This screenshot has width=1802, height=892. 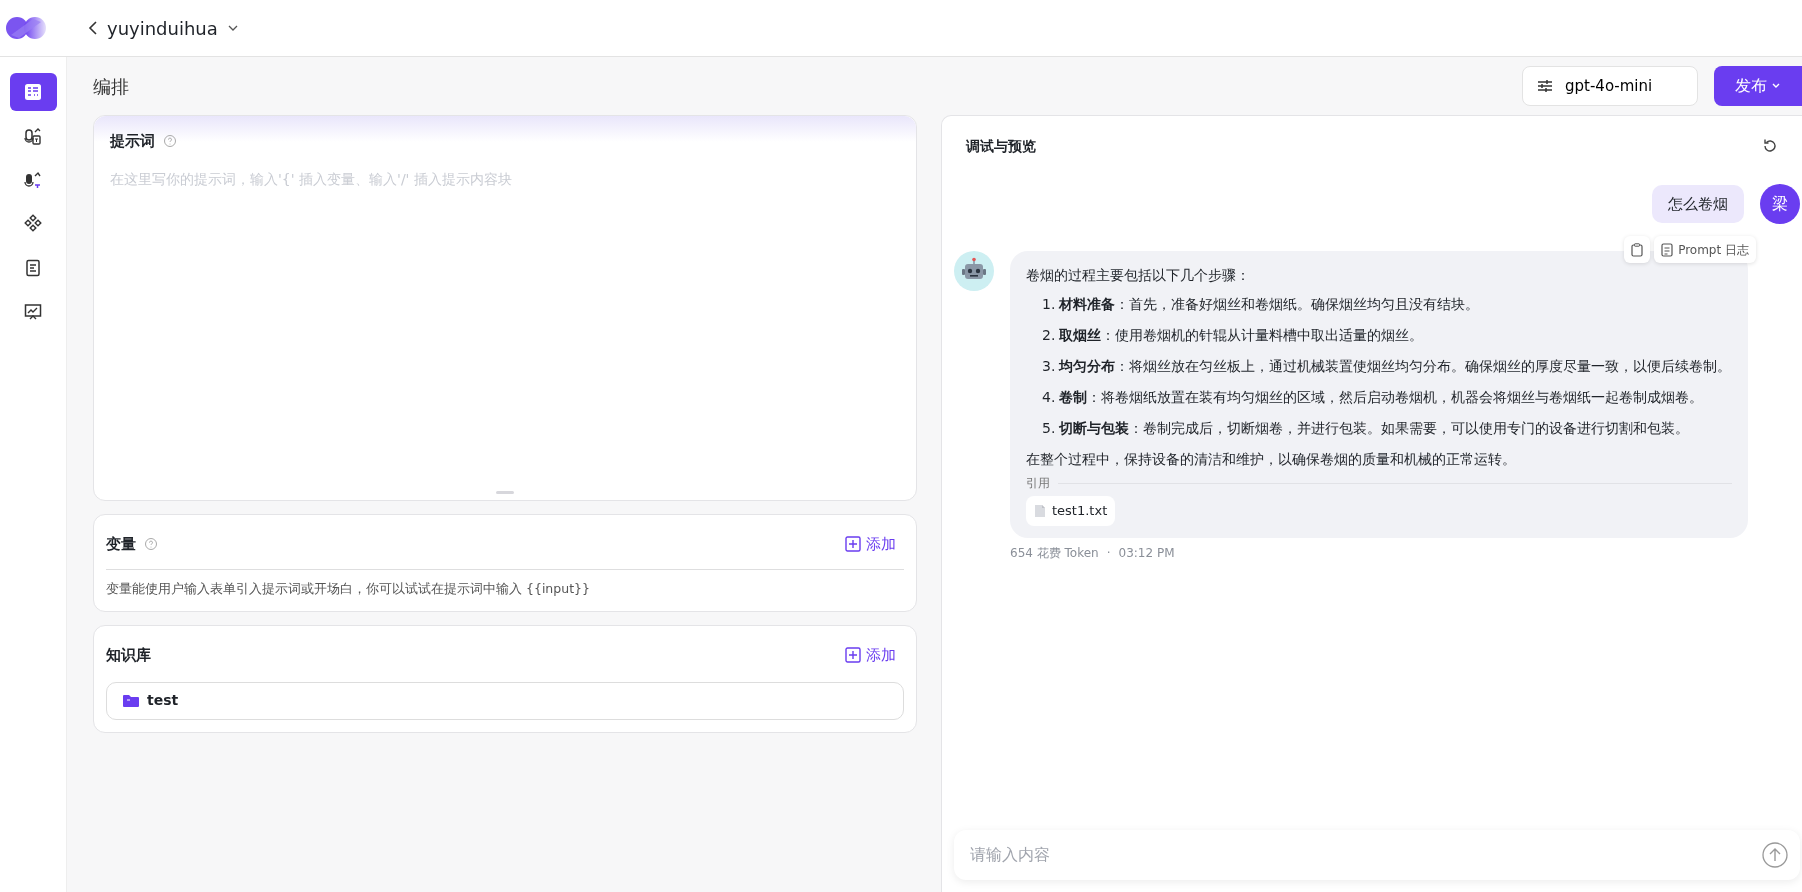 I want to click on chart-board-icon, so click(x=33, y=312).